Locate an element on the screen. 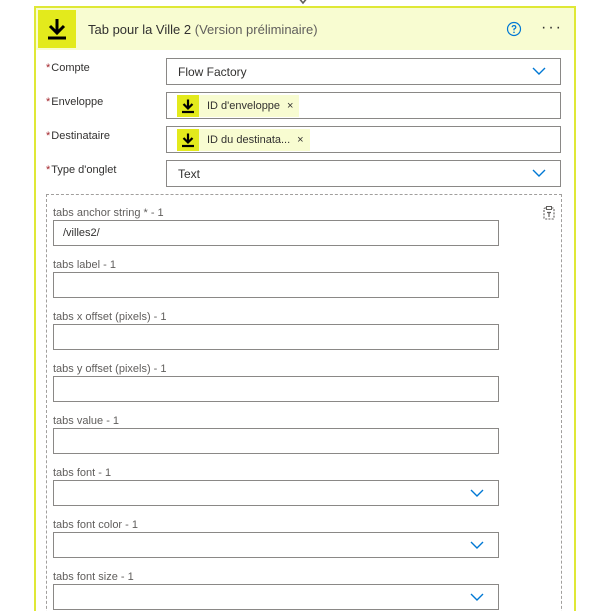 The image size is (600, 611). row-enveloppe: *Enveloppe ID d'enveloppe × is located at coordinates (305, 106).